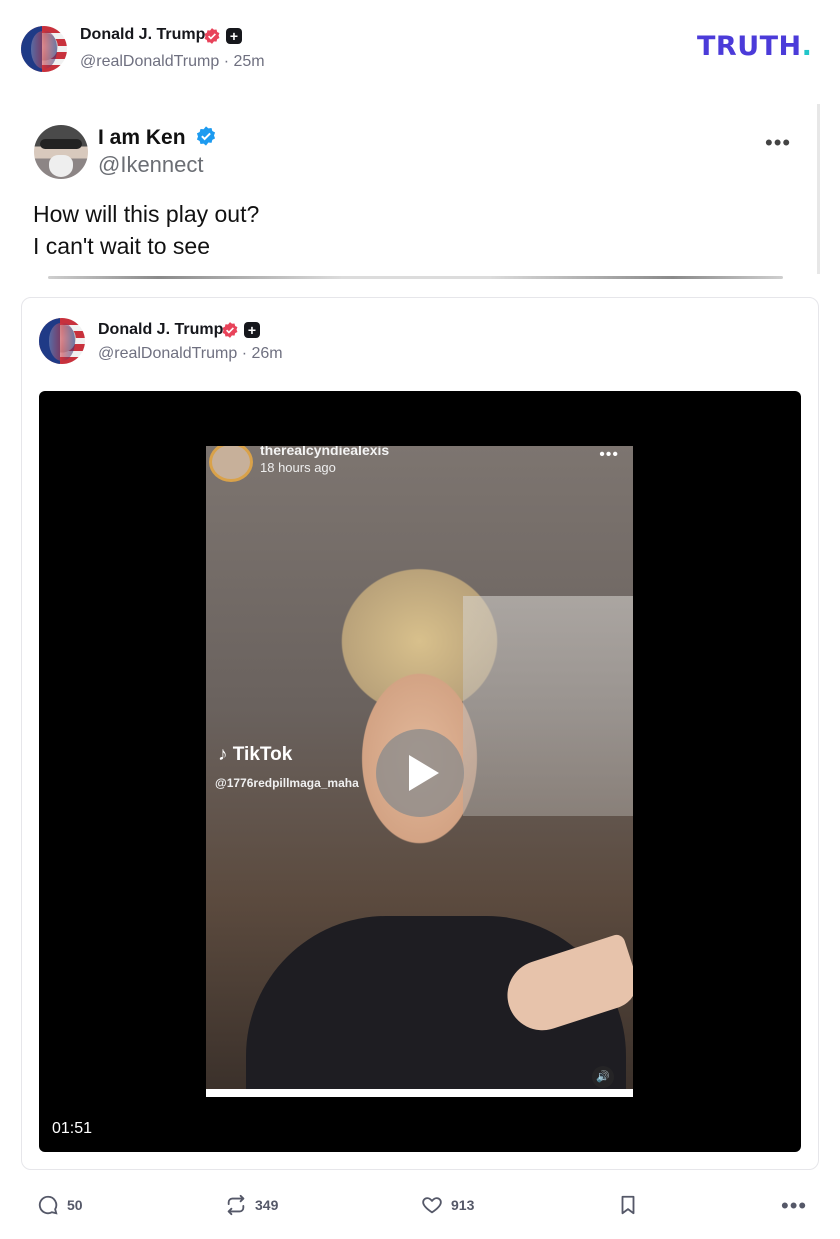 The image size is (840, 1239). I want to click on more-options-icon: •••, so click(794, 1206).